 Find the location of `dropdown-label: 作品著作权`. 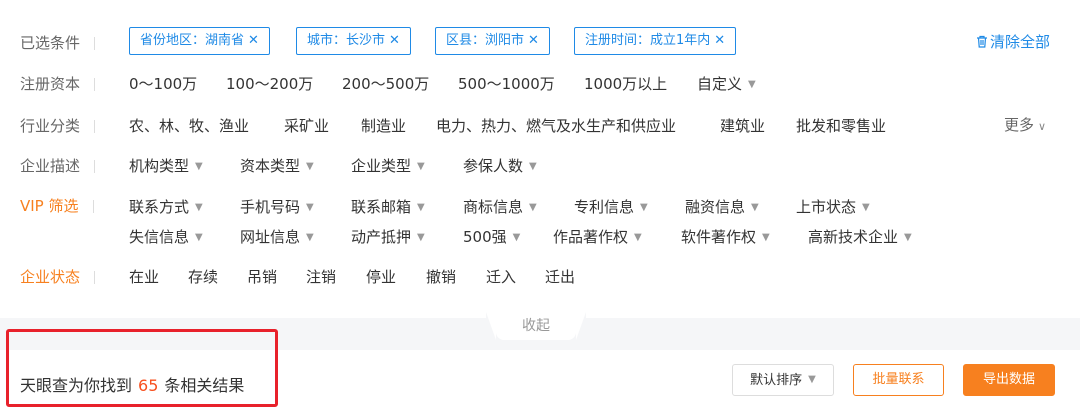

dropdown-label: 作品著作权 is located at coordinates (591, 237).